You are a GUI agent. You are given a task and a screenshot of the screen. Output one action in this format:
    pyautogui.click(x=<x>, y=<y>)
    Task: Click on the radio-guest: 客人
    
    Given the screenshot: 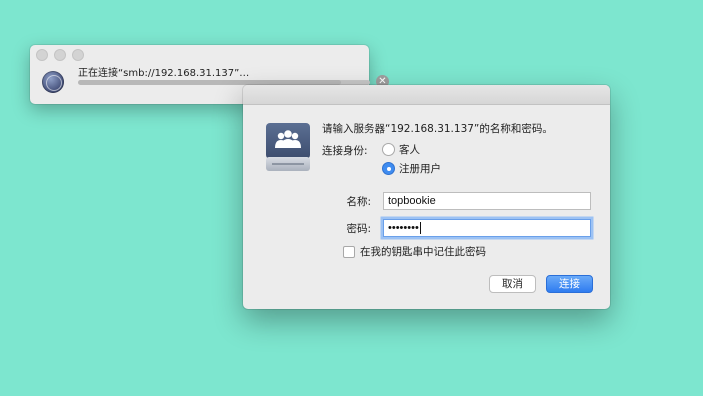 What is the action you would take?
    pyautogui.click(x=401, y=149)
    